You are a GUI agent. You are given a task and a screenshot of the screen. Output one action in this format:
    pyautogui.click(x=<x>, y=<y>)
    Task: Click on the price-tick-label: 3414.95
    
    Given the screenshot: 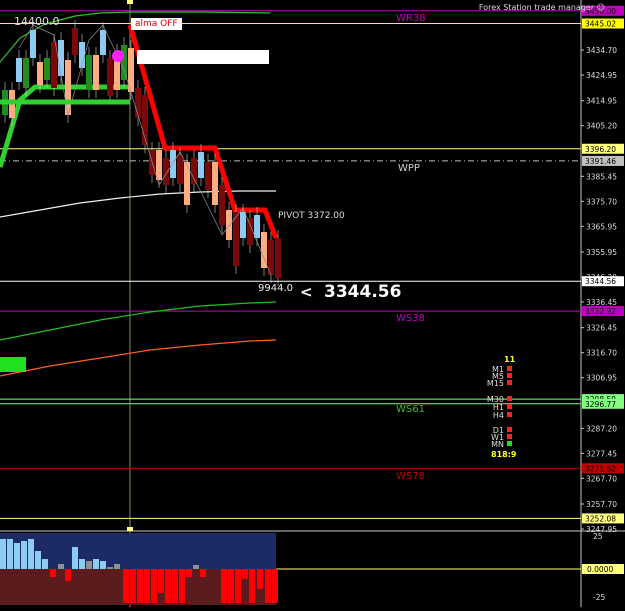 What is the action you would take?
    pyautogui.click(x=601, y=101)
    